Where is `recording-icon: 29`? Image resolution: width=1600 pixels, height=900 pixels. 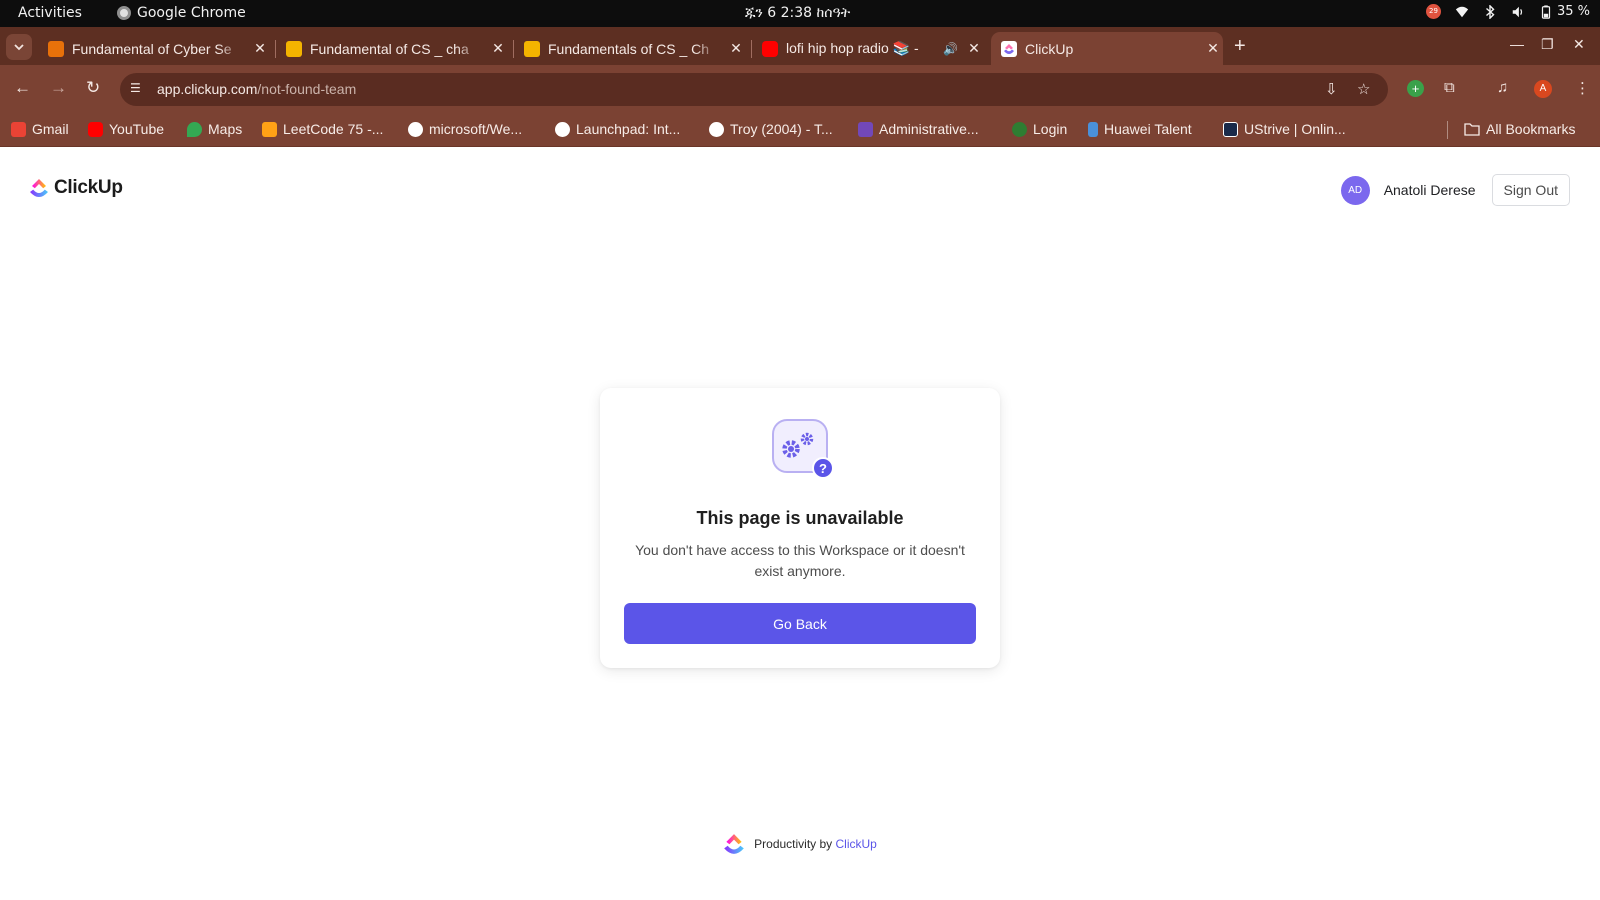
recording-icon: 29 is located at coordinates (1433, 11).